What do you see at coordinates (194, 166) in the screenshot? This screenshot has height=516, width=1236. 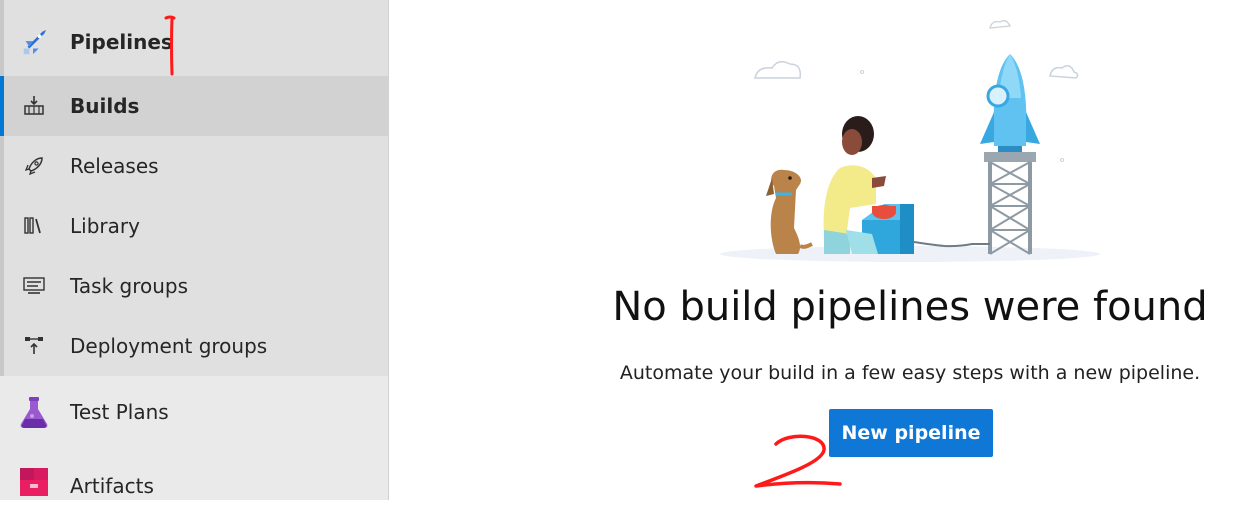 I see `nav-releases: Releases` at bounding box center [194, 166].